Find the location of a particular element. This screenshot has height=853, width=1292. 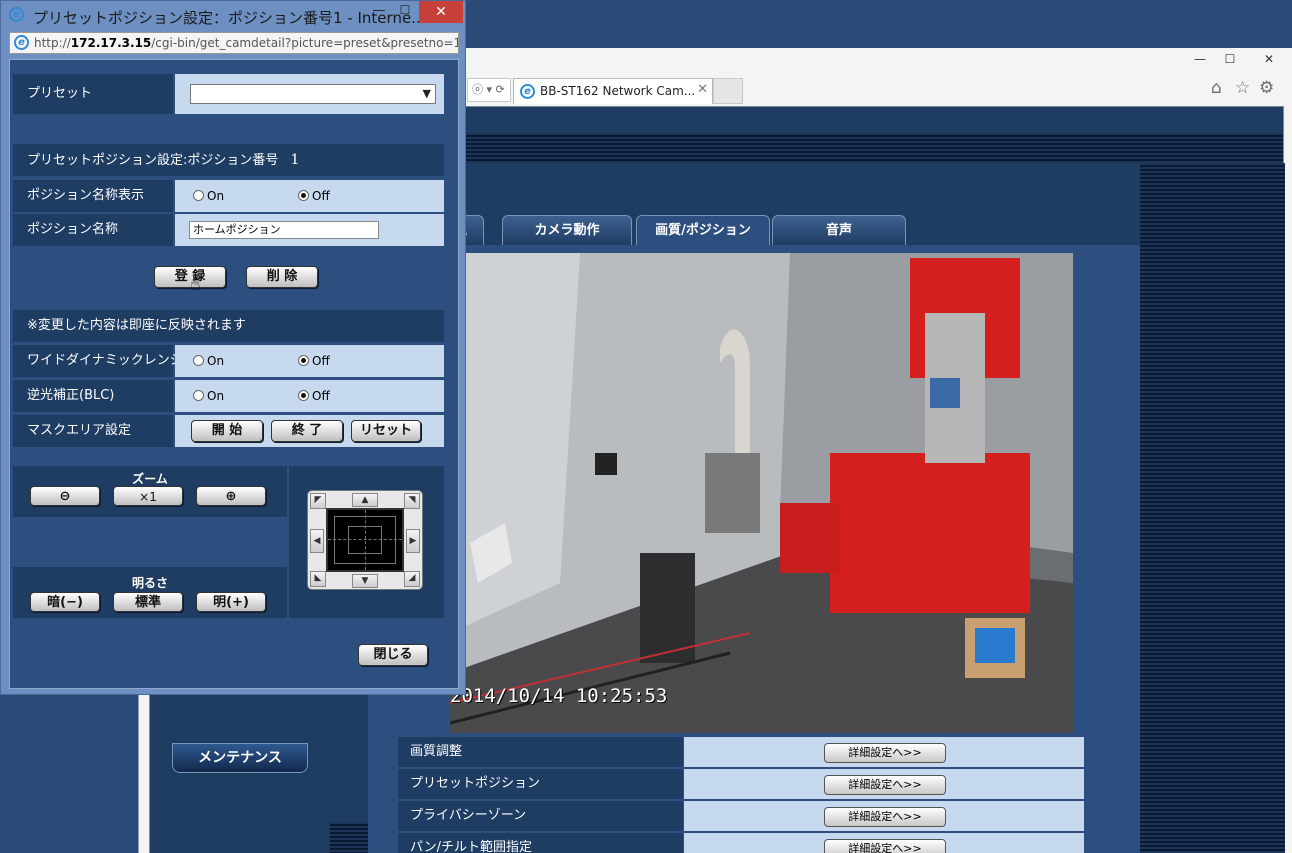

pan-tilt-pad: ◤ ▲ ◥ ◀ ▶ ◣ ▼ ◢ is located at coordinates (365, 540).